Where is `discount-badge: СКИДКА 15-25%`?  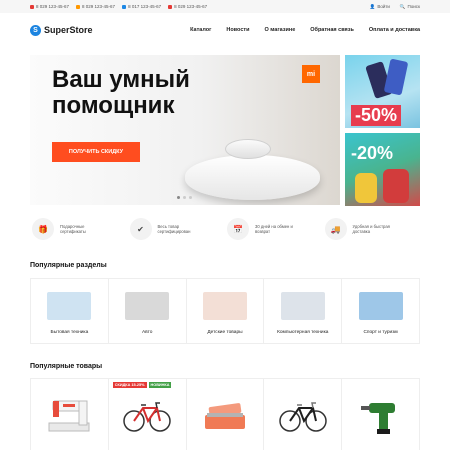 discount-badge: СКИДКА 15-25% is located at coordinates (129, 385).